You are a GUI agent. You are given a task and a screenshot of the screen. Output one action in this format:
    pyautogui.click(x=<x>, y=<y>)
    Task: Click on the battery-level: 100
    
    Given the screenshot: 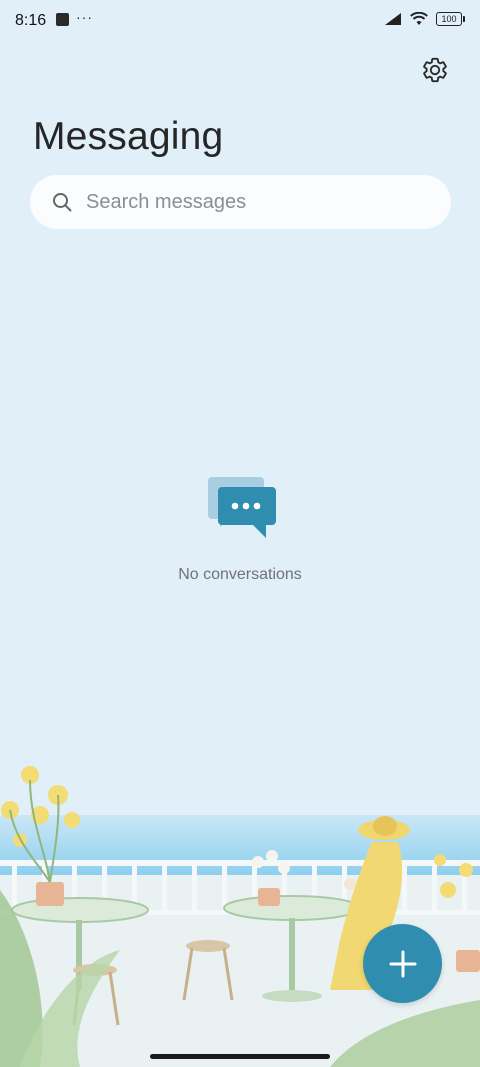 What is the action you would take?
    pyautogui.click(x=449, y=19)
    